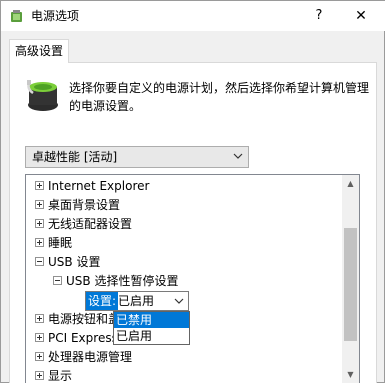  I want to click on setting-dropdown-list: 已禁用 已启用, so click(151, 328).